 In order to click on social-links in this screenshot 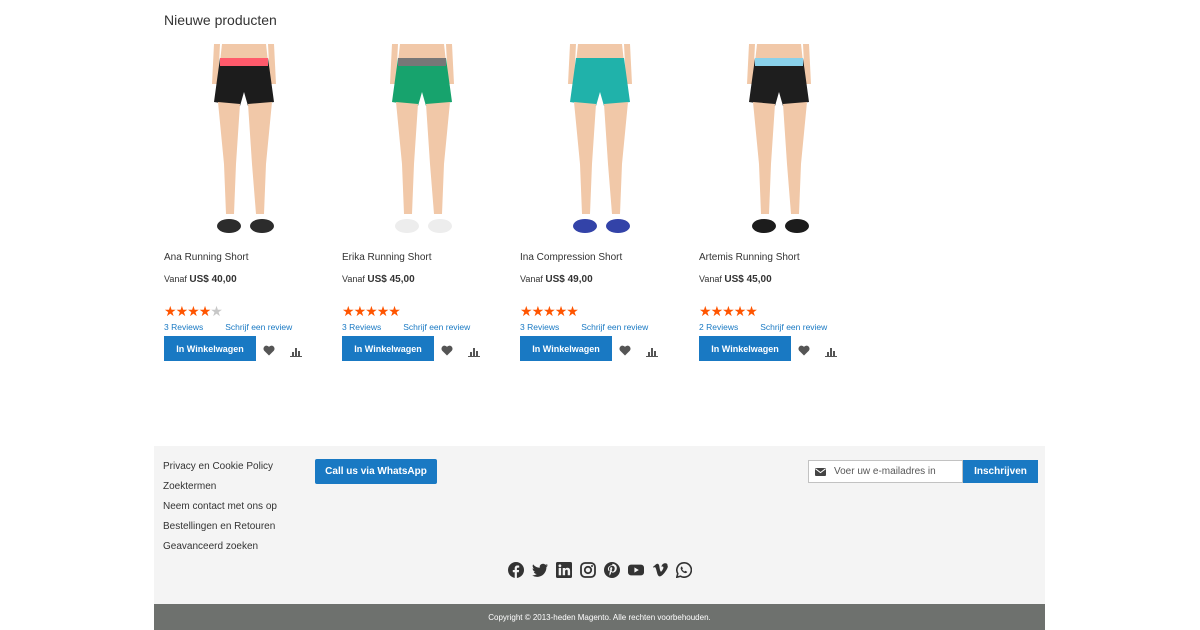, I will do `click(600, 570)`.